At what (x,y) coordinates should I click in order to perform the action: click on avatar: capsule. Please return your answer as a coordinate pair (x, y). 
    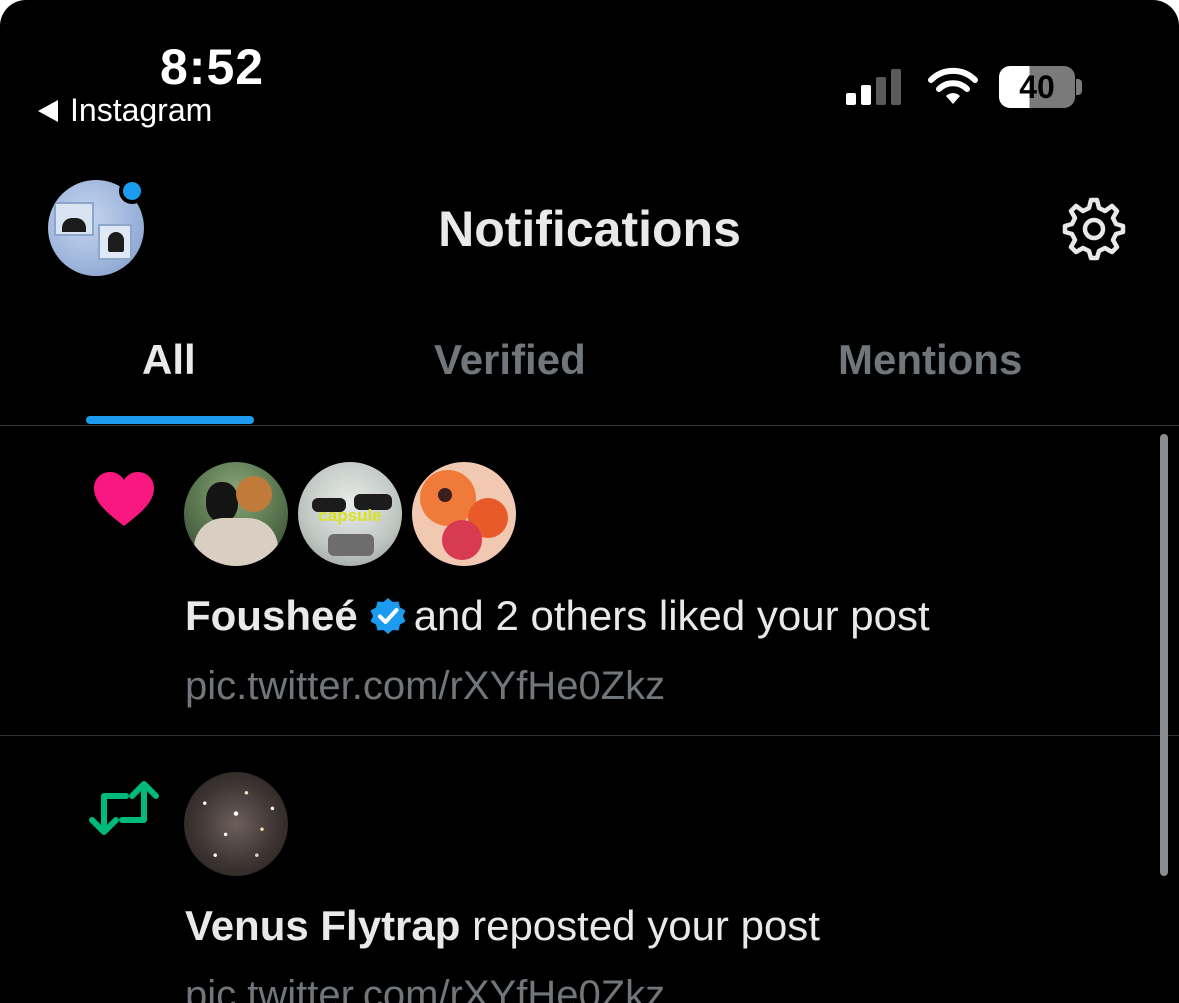
    Looking at the image, I should click on (350, 514).